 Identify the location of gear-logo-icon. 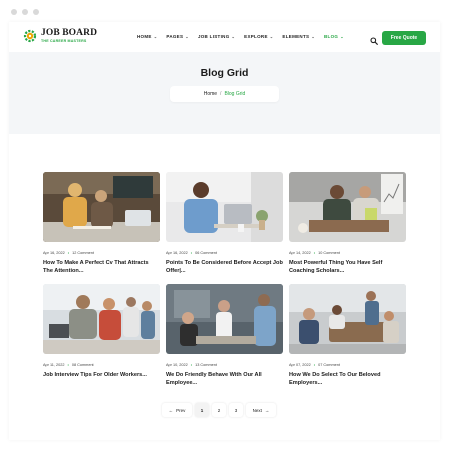
(30, 36).